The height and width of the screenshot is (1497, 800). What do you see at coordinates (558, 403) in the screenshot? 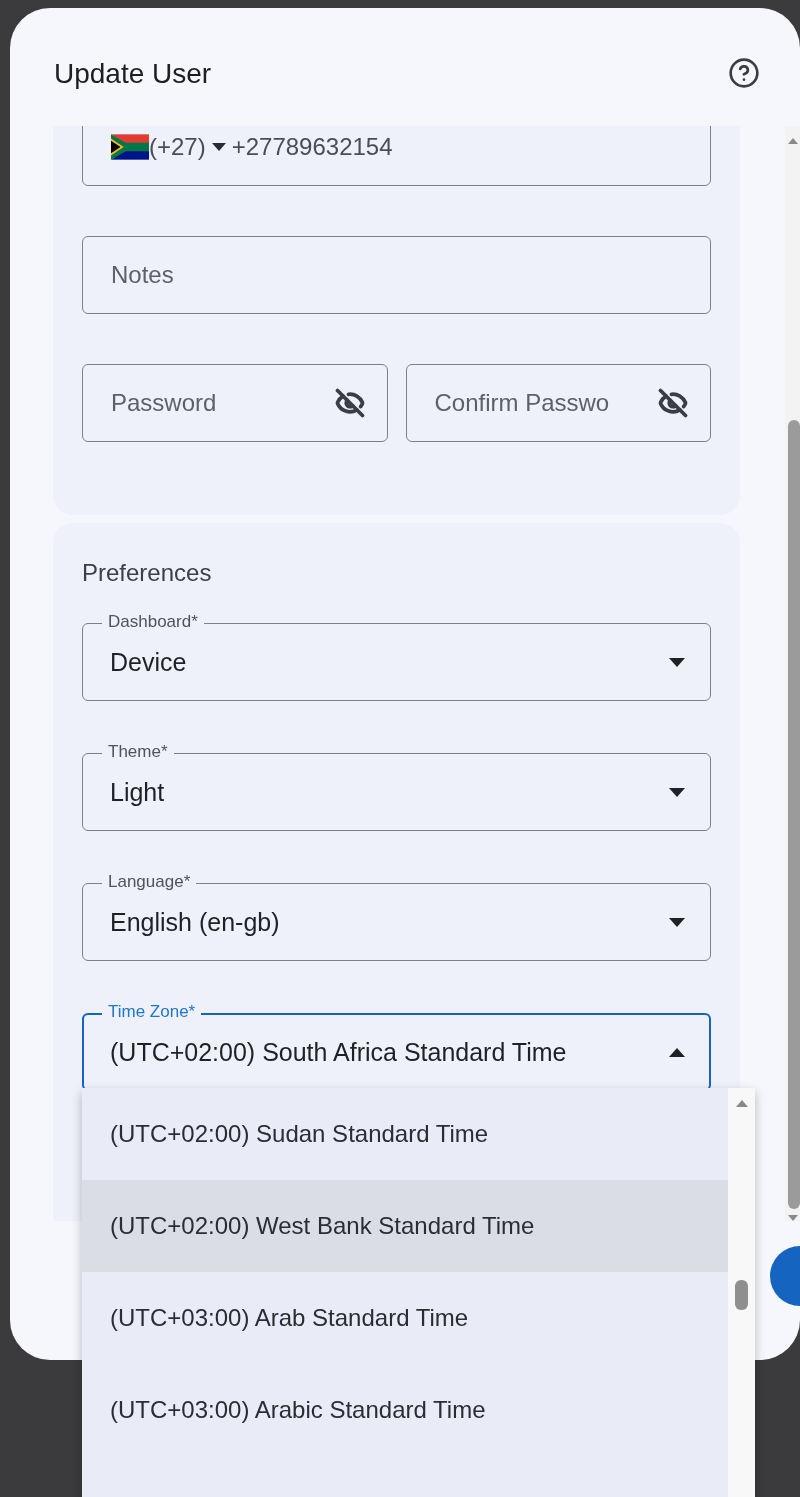
I see `confirm-password-field: Confirm Passwo` at bounding box center [558, 403].